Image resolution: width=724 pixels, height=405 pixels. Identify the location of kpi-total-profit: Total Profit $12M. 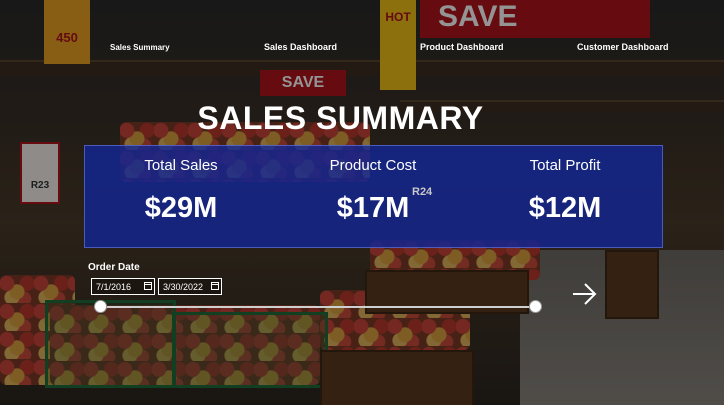
(565, 196).